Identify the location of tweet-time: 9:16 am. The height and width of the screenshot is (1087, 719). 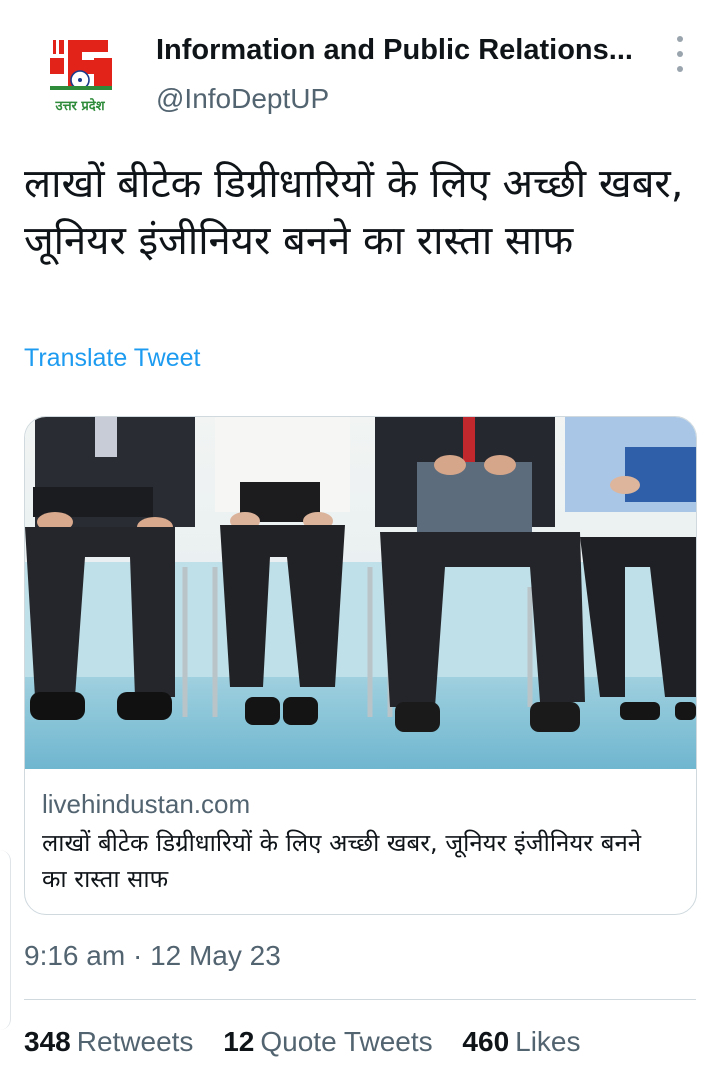
(75, 955).